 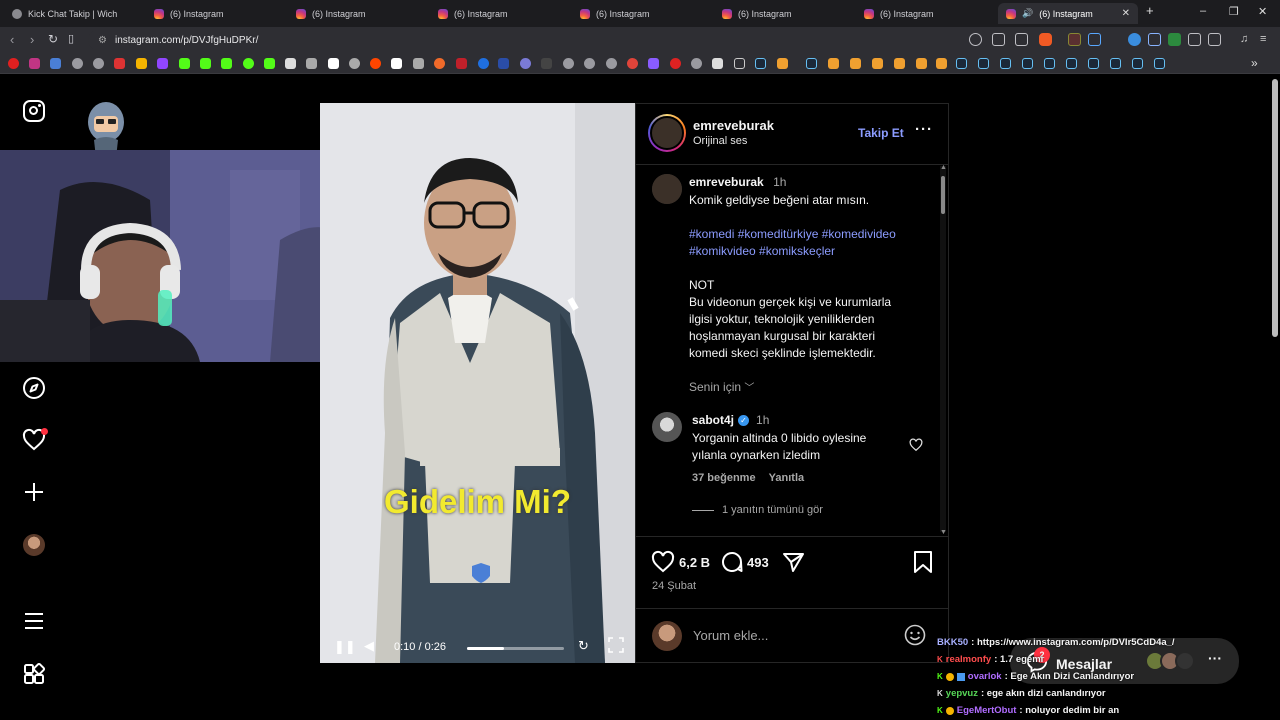 I want to click on more-bookmarks-icon: », so click(x=1254, y=63).